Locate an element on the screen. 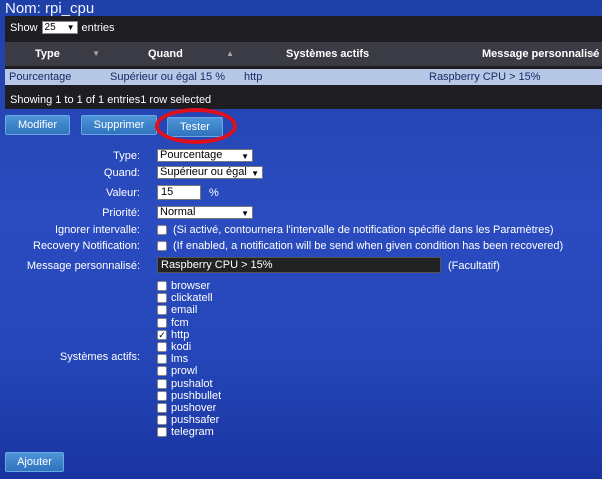  system-label-pushalot: pushalot is located at coordinates (192, 383).